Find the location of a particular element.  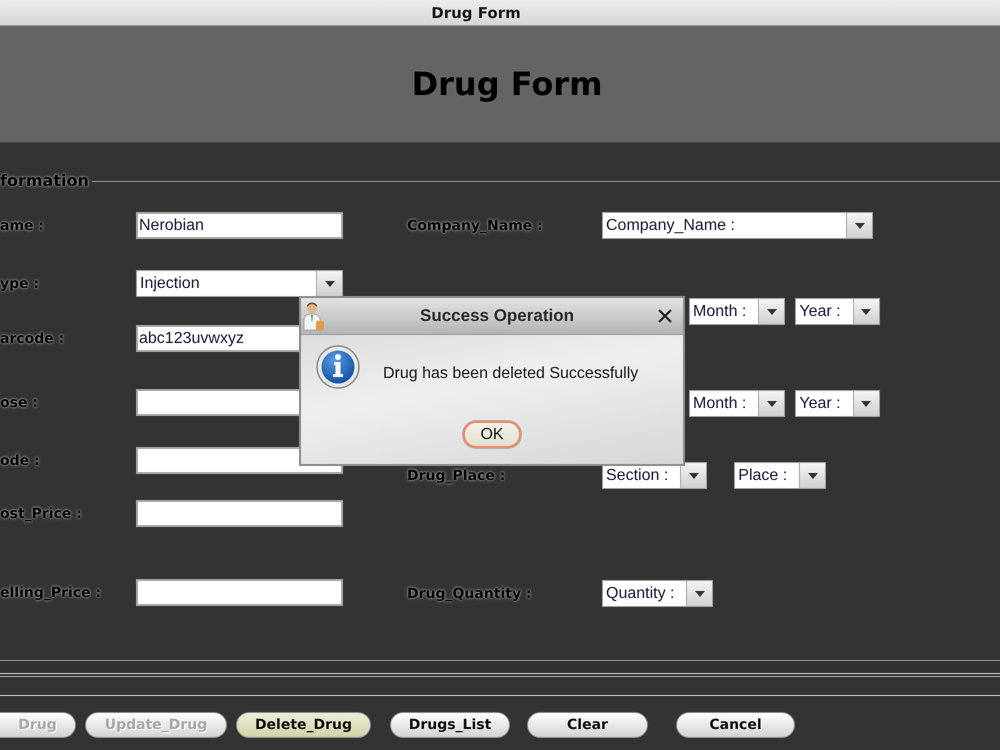

field-label: ype : is located at coordinates (20, 284).